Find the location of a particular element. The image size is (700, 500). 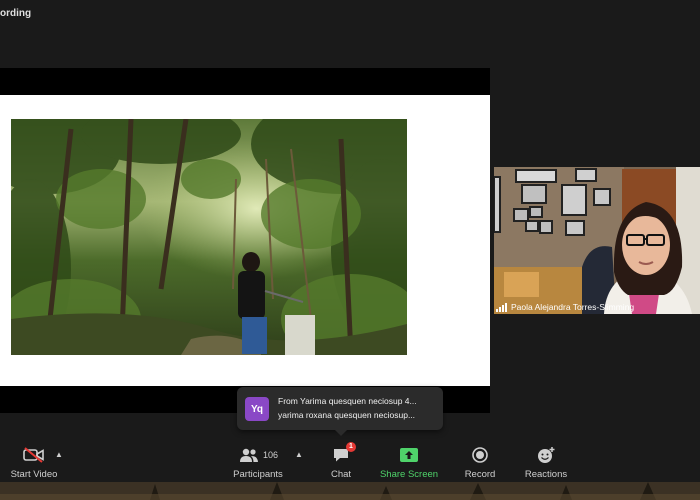

share-icon-wrap is located at coordinates (409, 455).